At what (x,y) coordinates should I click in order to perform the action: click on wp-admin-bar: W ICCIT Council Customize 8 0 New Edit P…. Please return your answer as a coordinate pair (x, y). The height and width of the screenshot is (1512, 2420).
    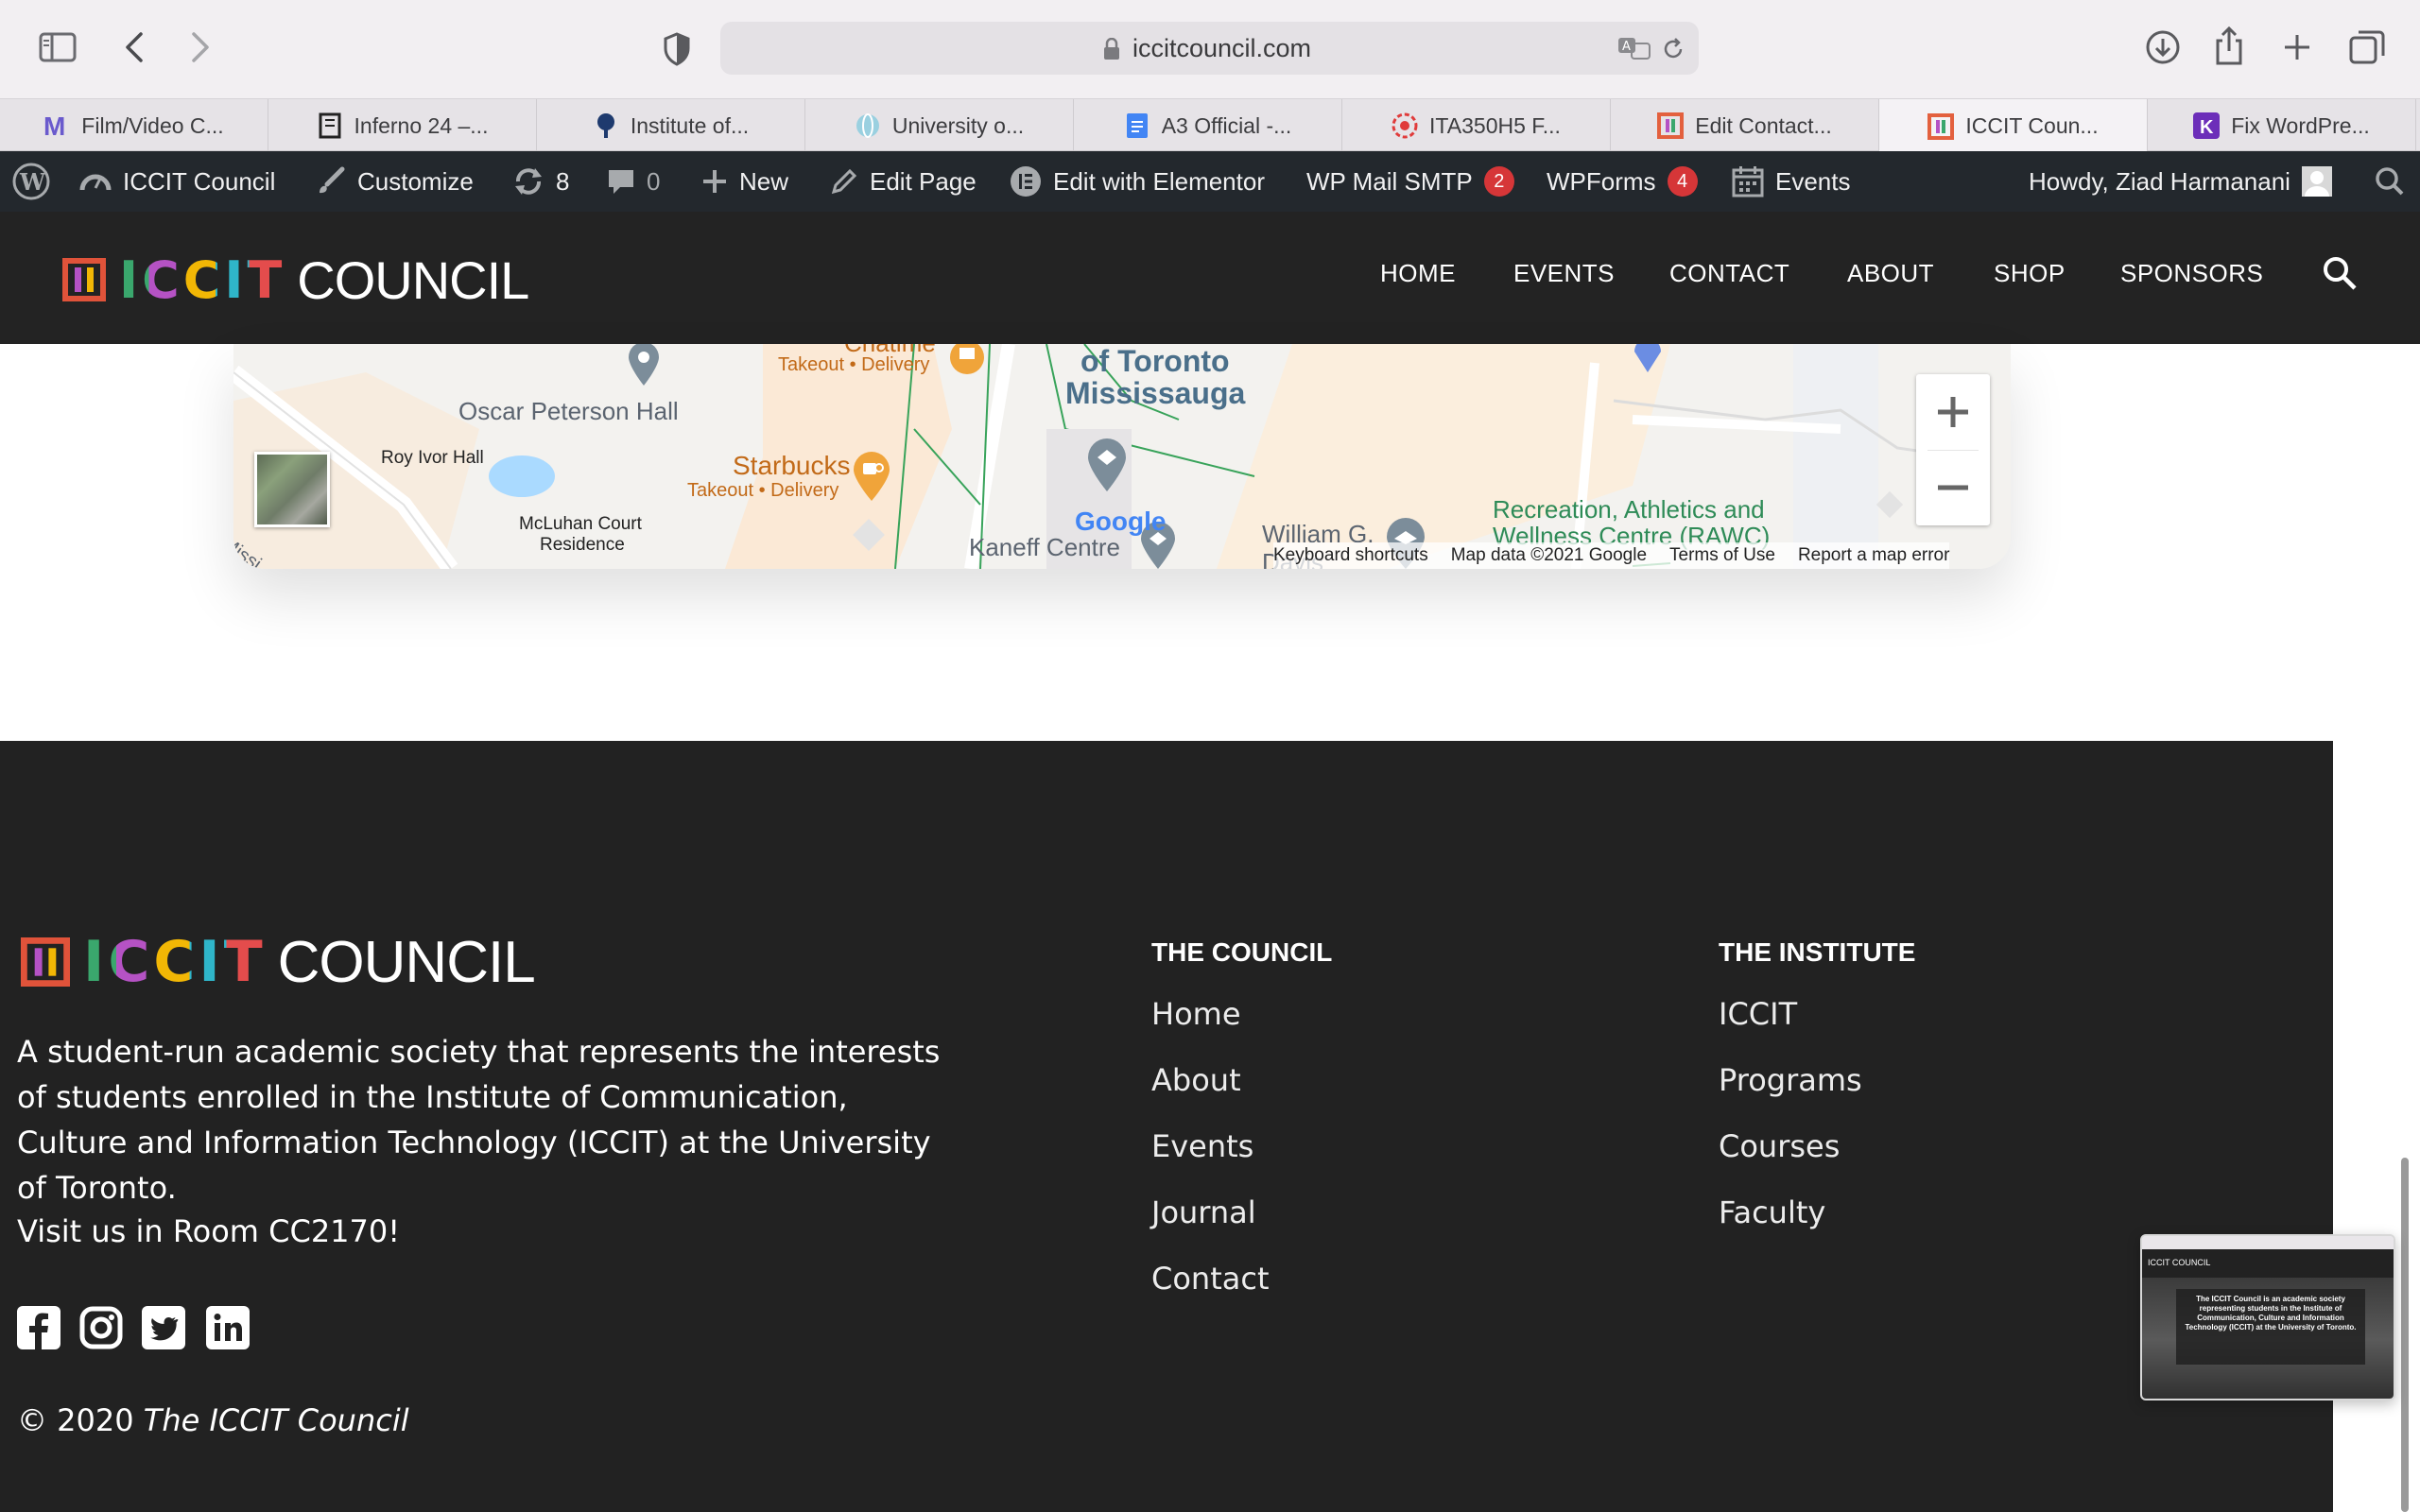
    Looking at the image, I should click on (1210, 181).